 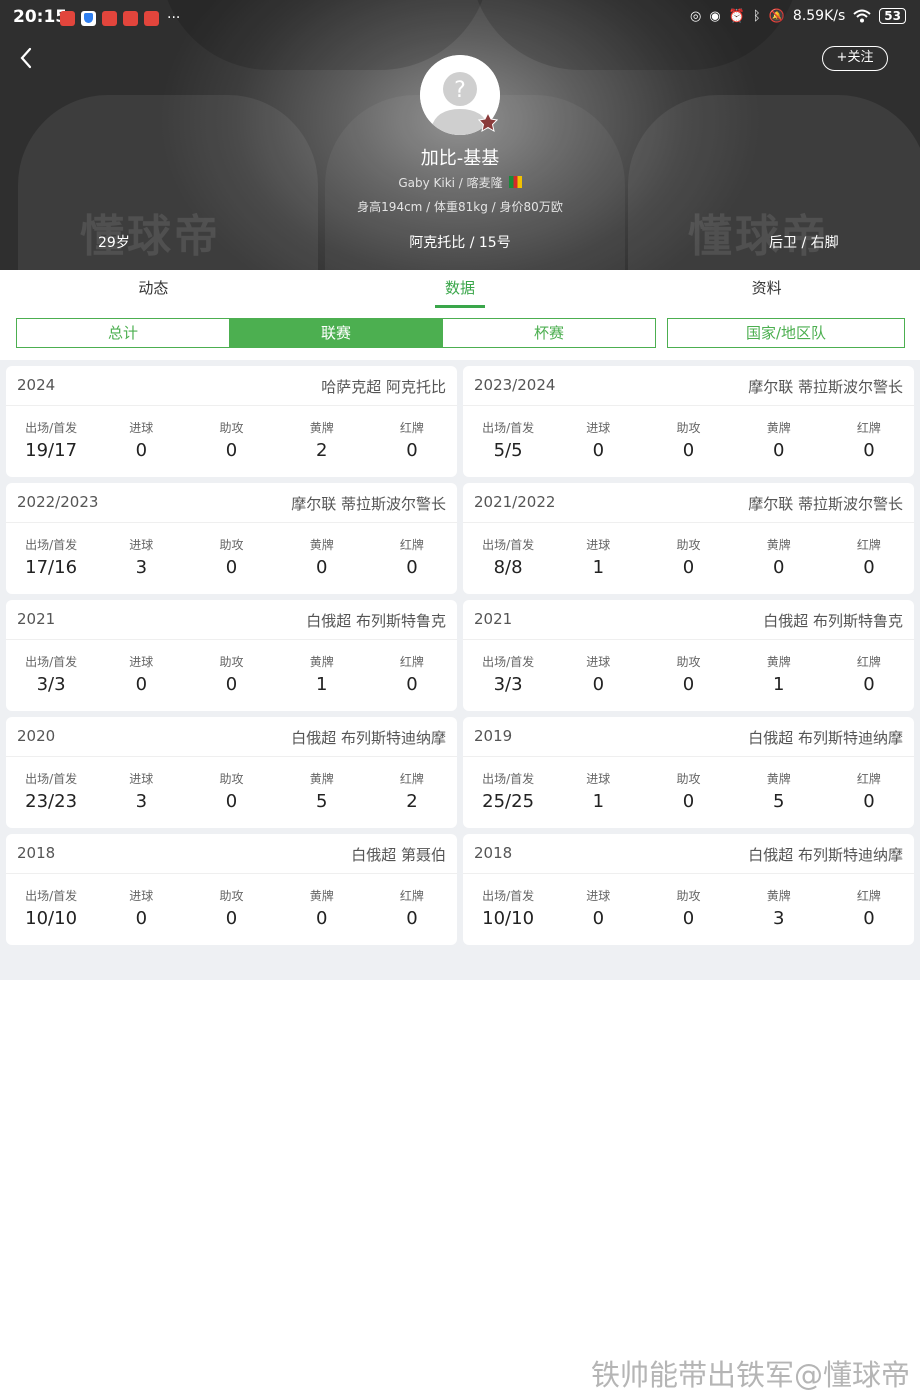 I want to click on chevron-left-icon, so click(x=26, y=58).